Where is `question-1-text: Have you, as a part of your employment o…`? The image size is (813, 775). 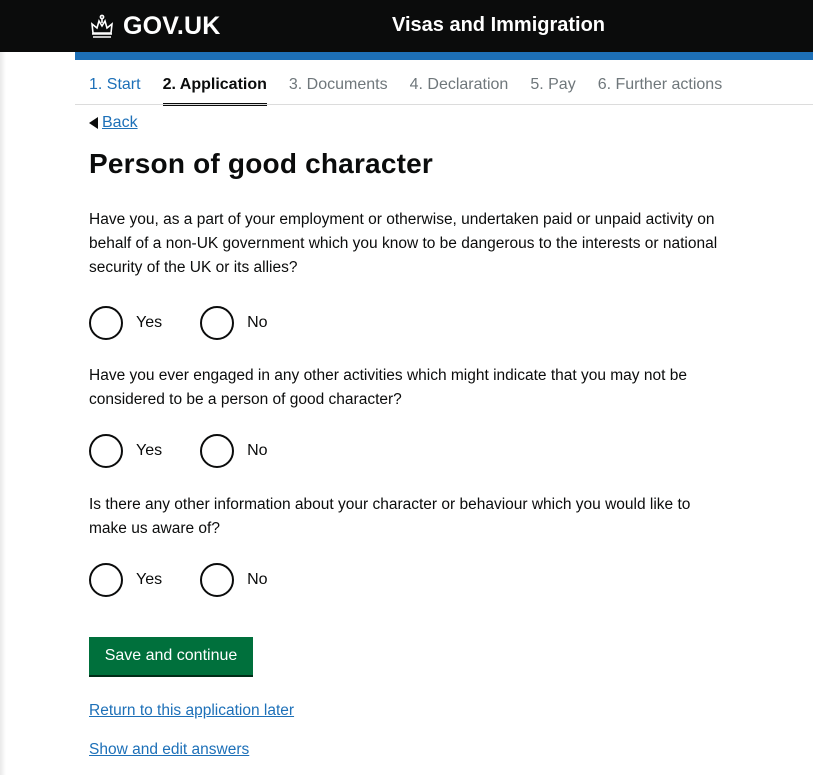
question-1-text: Have you, as a part of your employment o… is located at coordinates (403, 243).